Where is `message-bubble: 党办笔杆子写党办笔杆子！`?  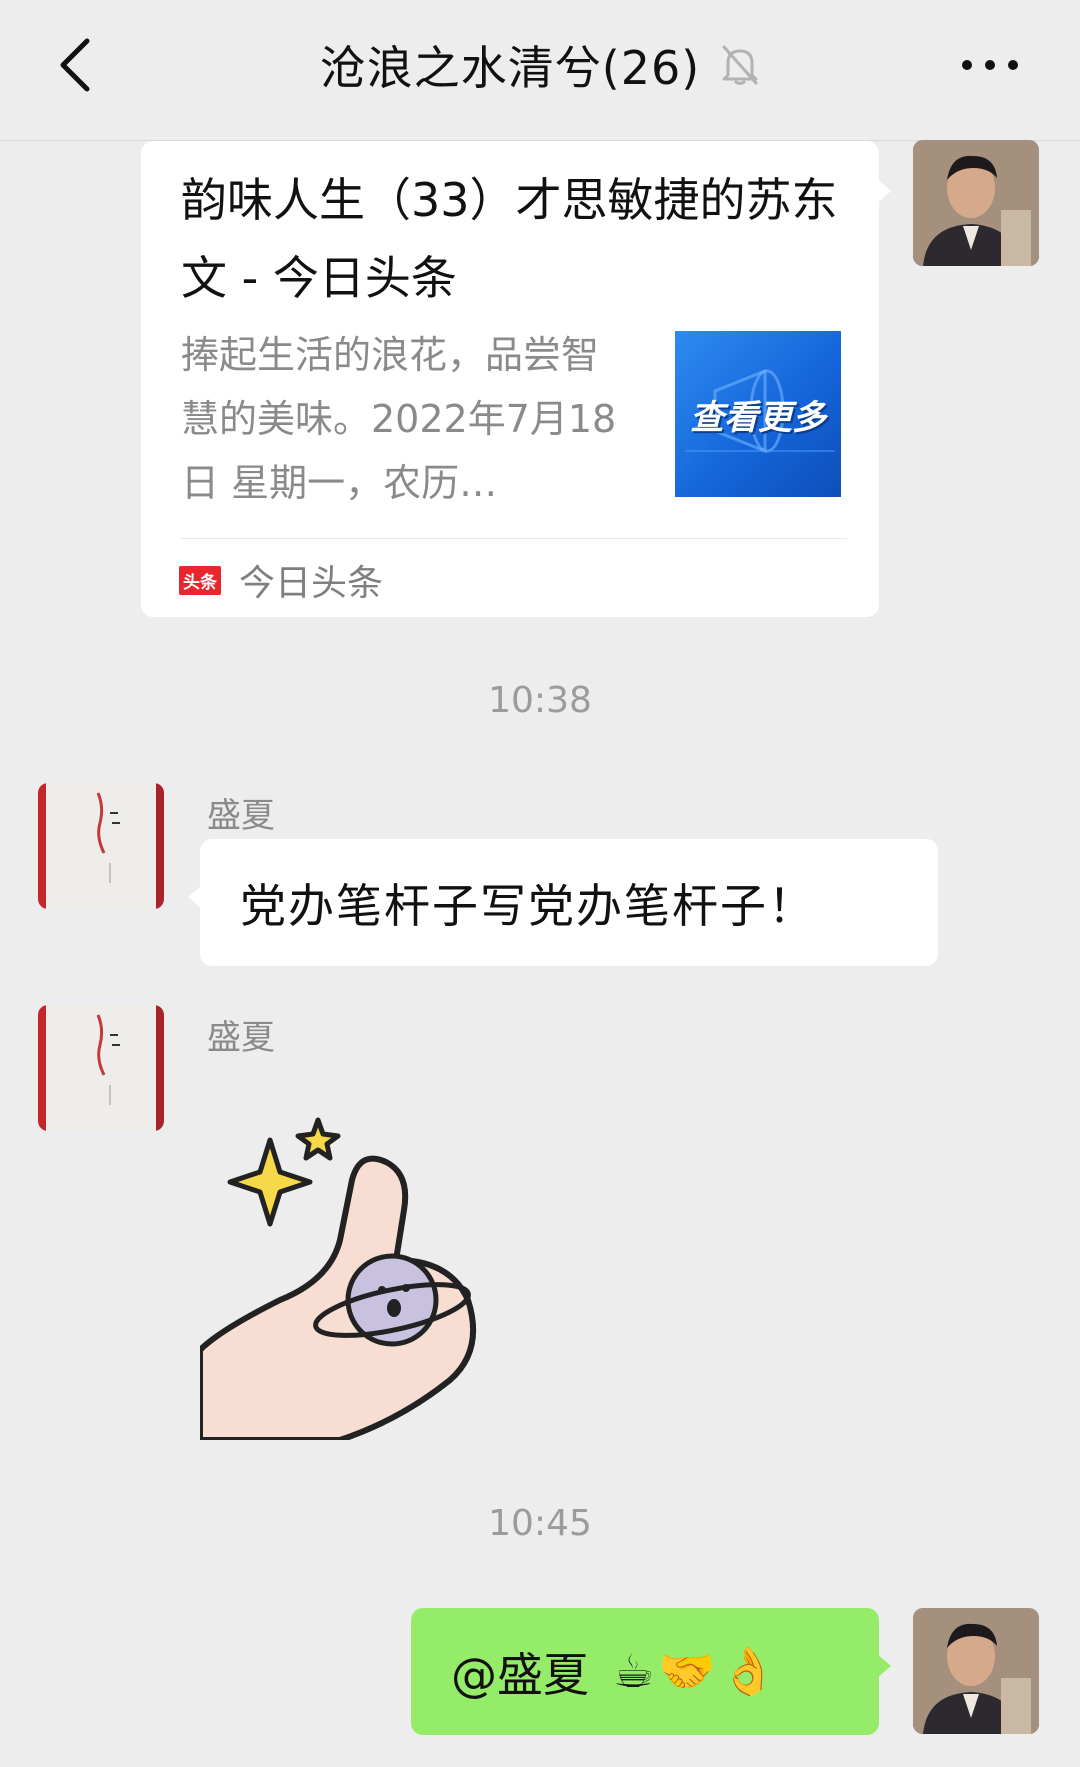
message-bubble: 党办笔杆子写党办笔杆子！ is located at coordinates (563, 902).